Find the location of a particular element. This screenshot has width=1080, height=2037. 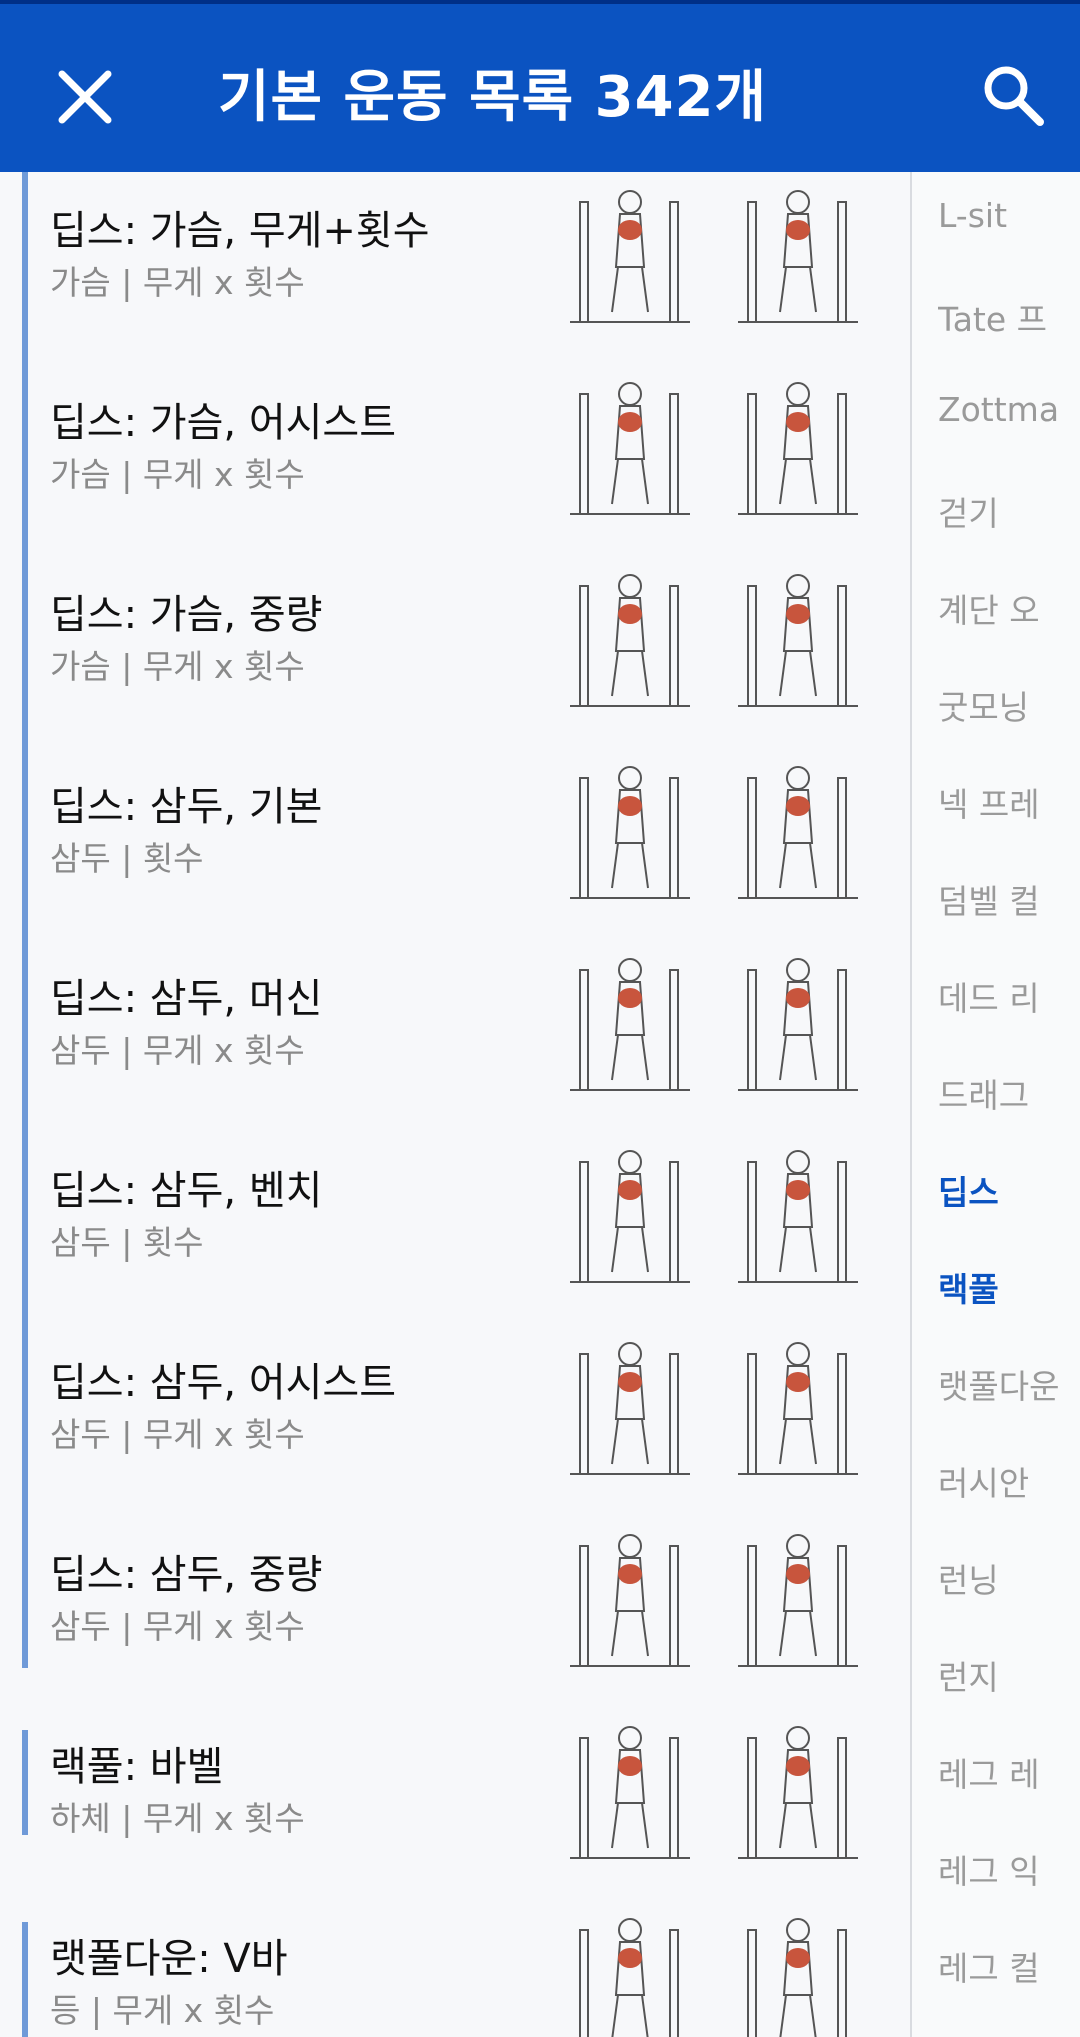

exercise-name: 딥스: 가슴, 어시스트 is located at coordinates (223, 423).